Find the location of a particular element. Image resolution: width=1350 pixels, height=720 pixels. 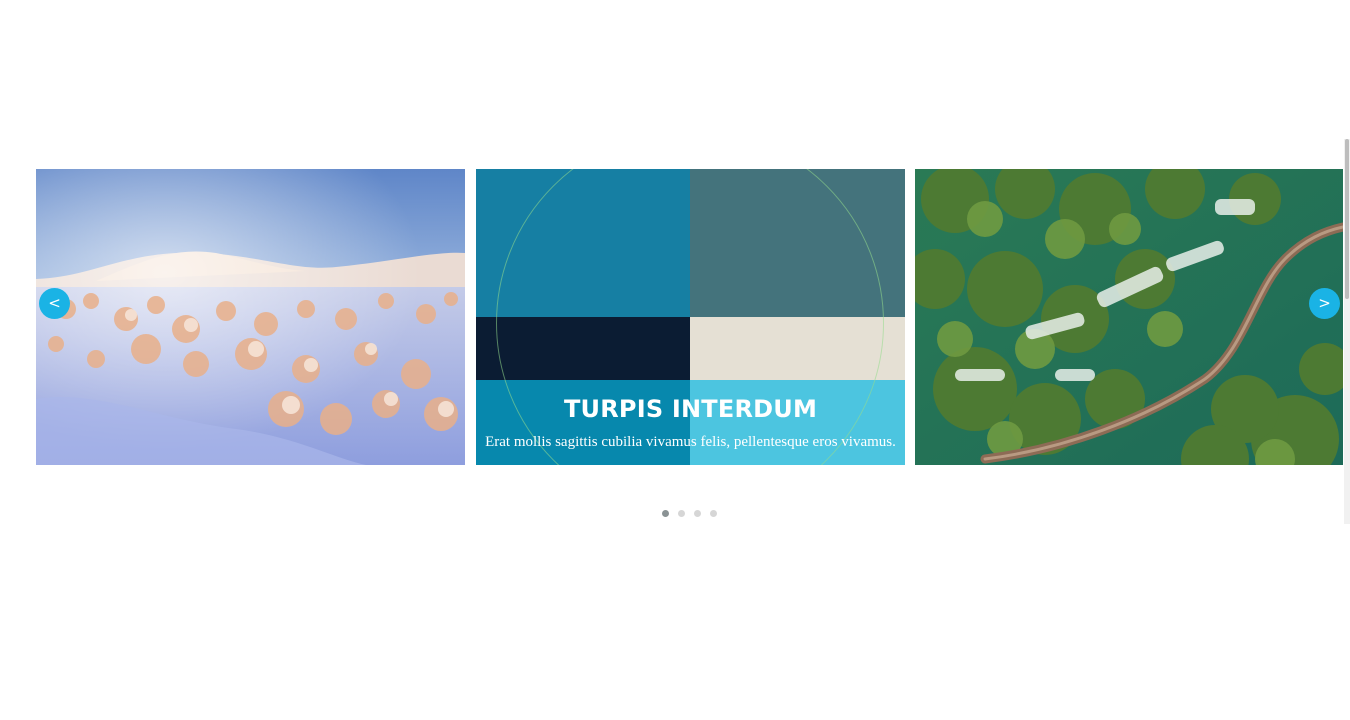

carousel-pagination is located at coordinates (689, 513).